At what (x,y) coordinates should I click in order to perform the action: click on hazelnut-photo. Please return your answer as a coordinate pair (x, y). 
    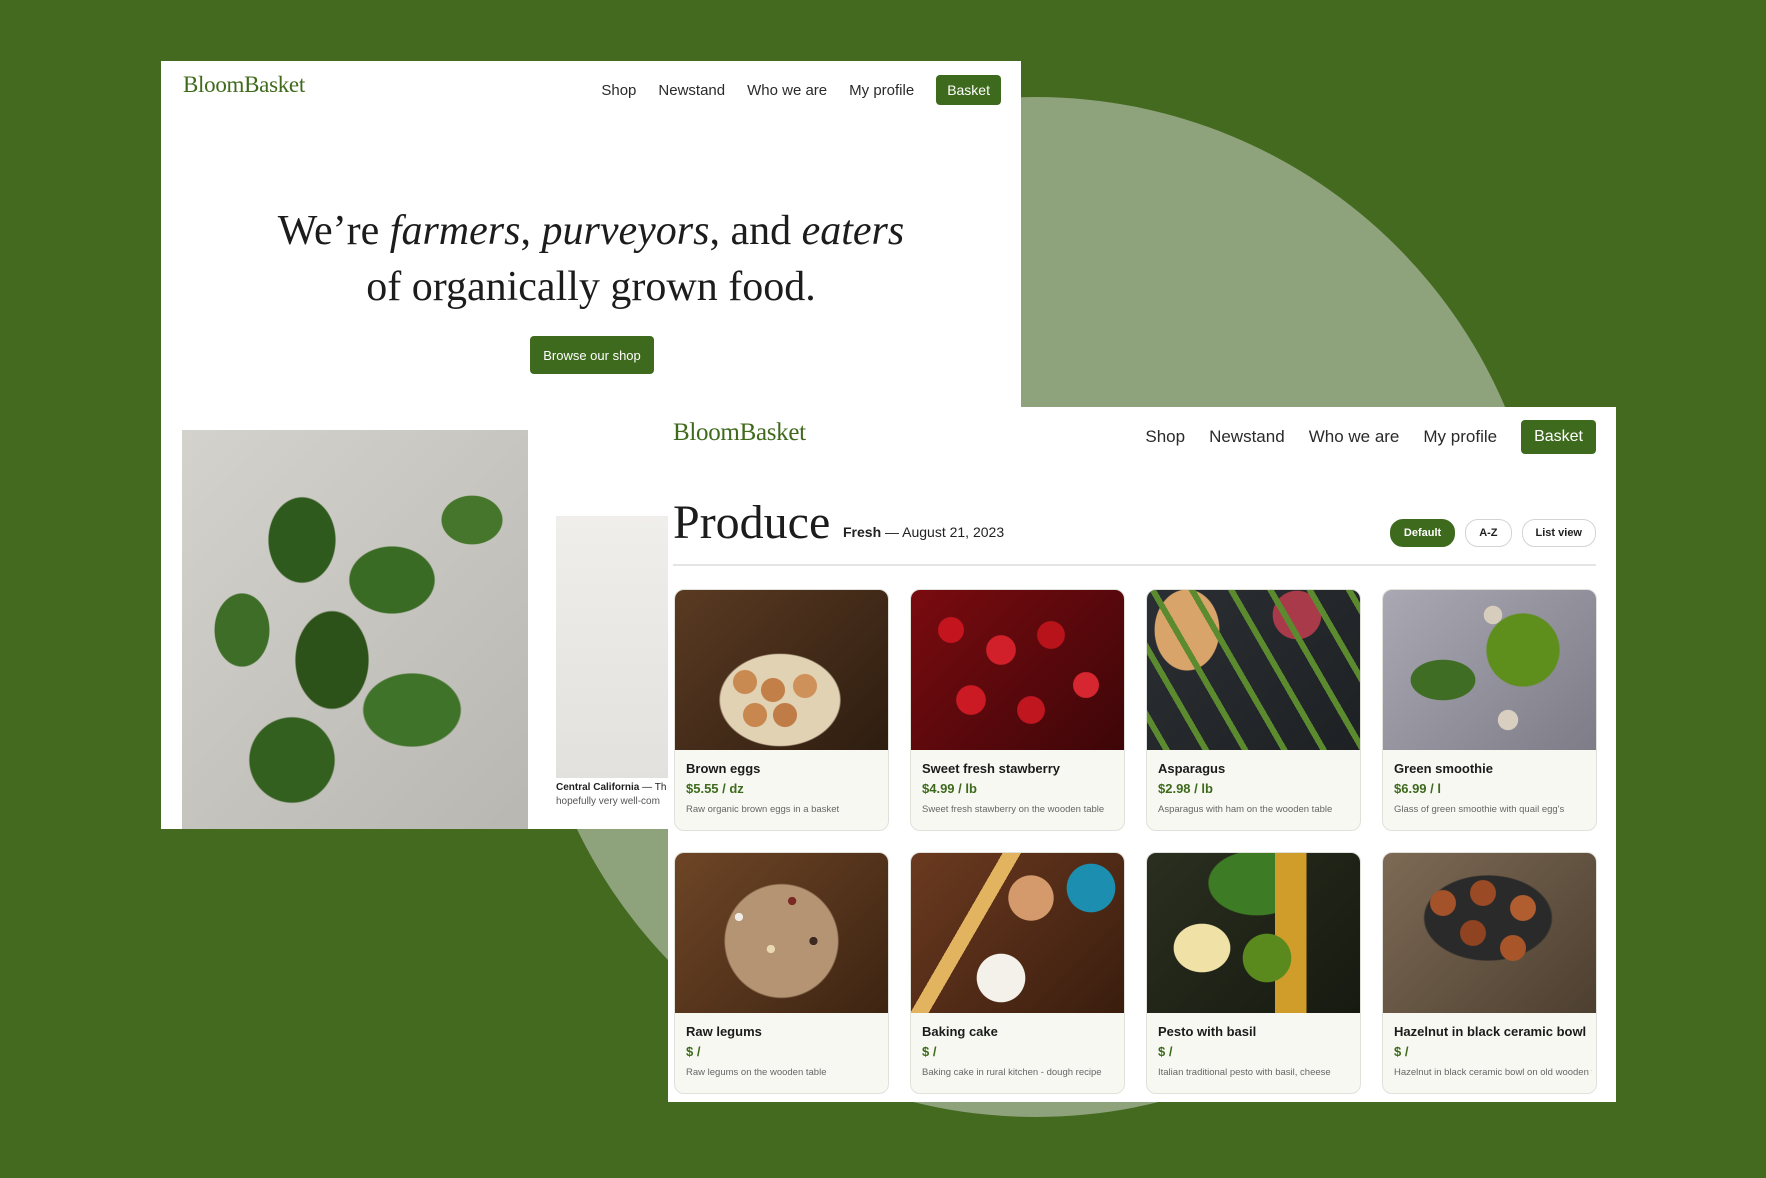
    Looking at the image, I should click on (1489, 933).